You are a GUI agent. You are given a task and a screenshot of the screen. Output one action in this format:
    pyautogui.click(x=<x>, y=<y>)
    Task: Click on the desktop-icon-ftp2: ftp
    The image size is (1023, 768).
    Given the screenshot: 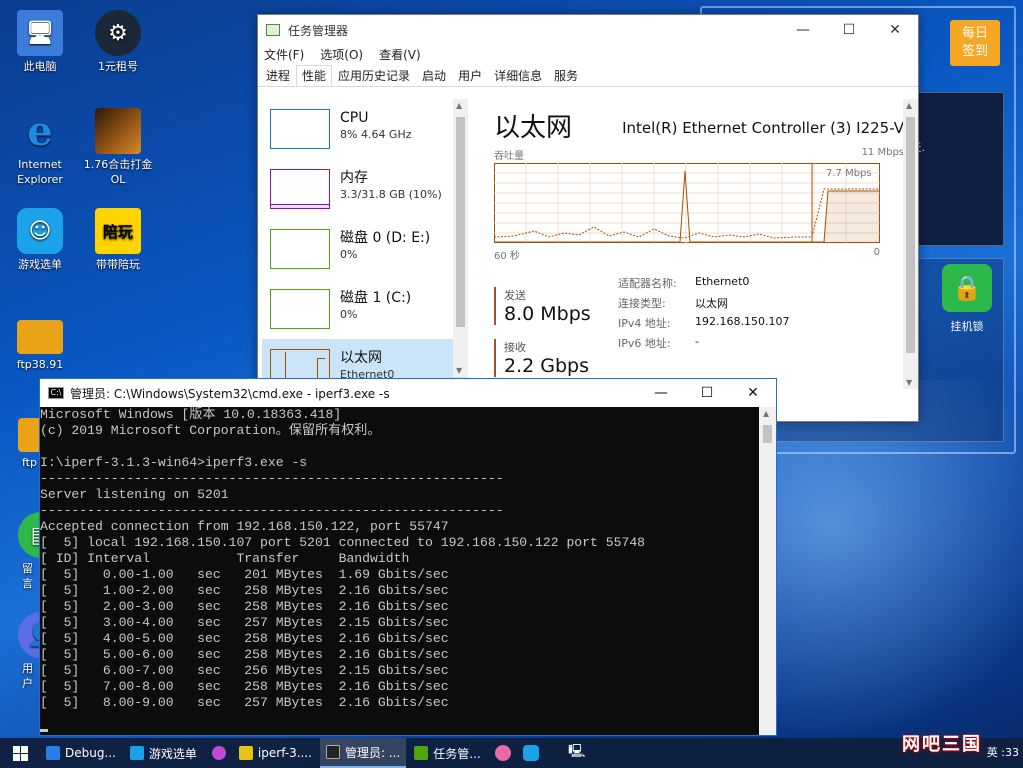 What is the action you would take?
    pyautogui.click(x=22, y=441)
    